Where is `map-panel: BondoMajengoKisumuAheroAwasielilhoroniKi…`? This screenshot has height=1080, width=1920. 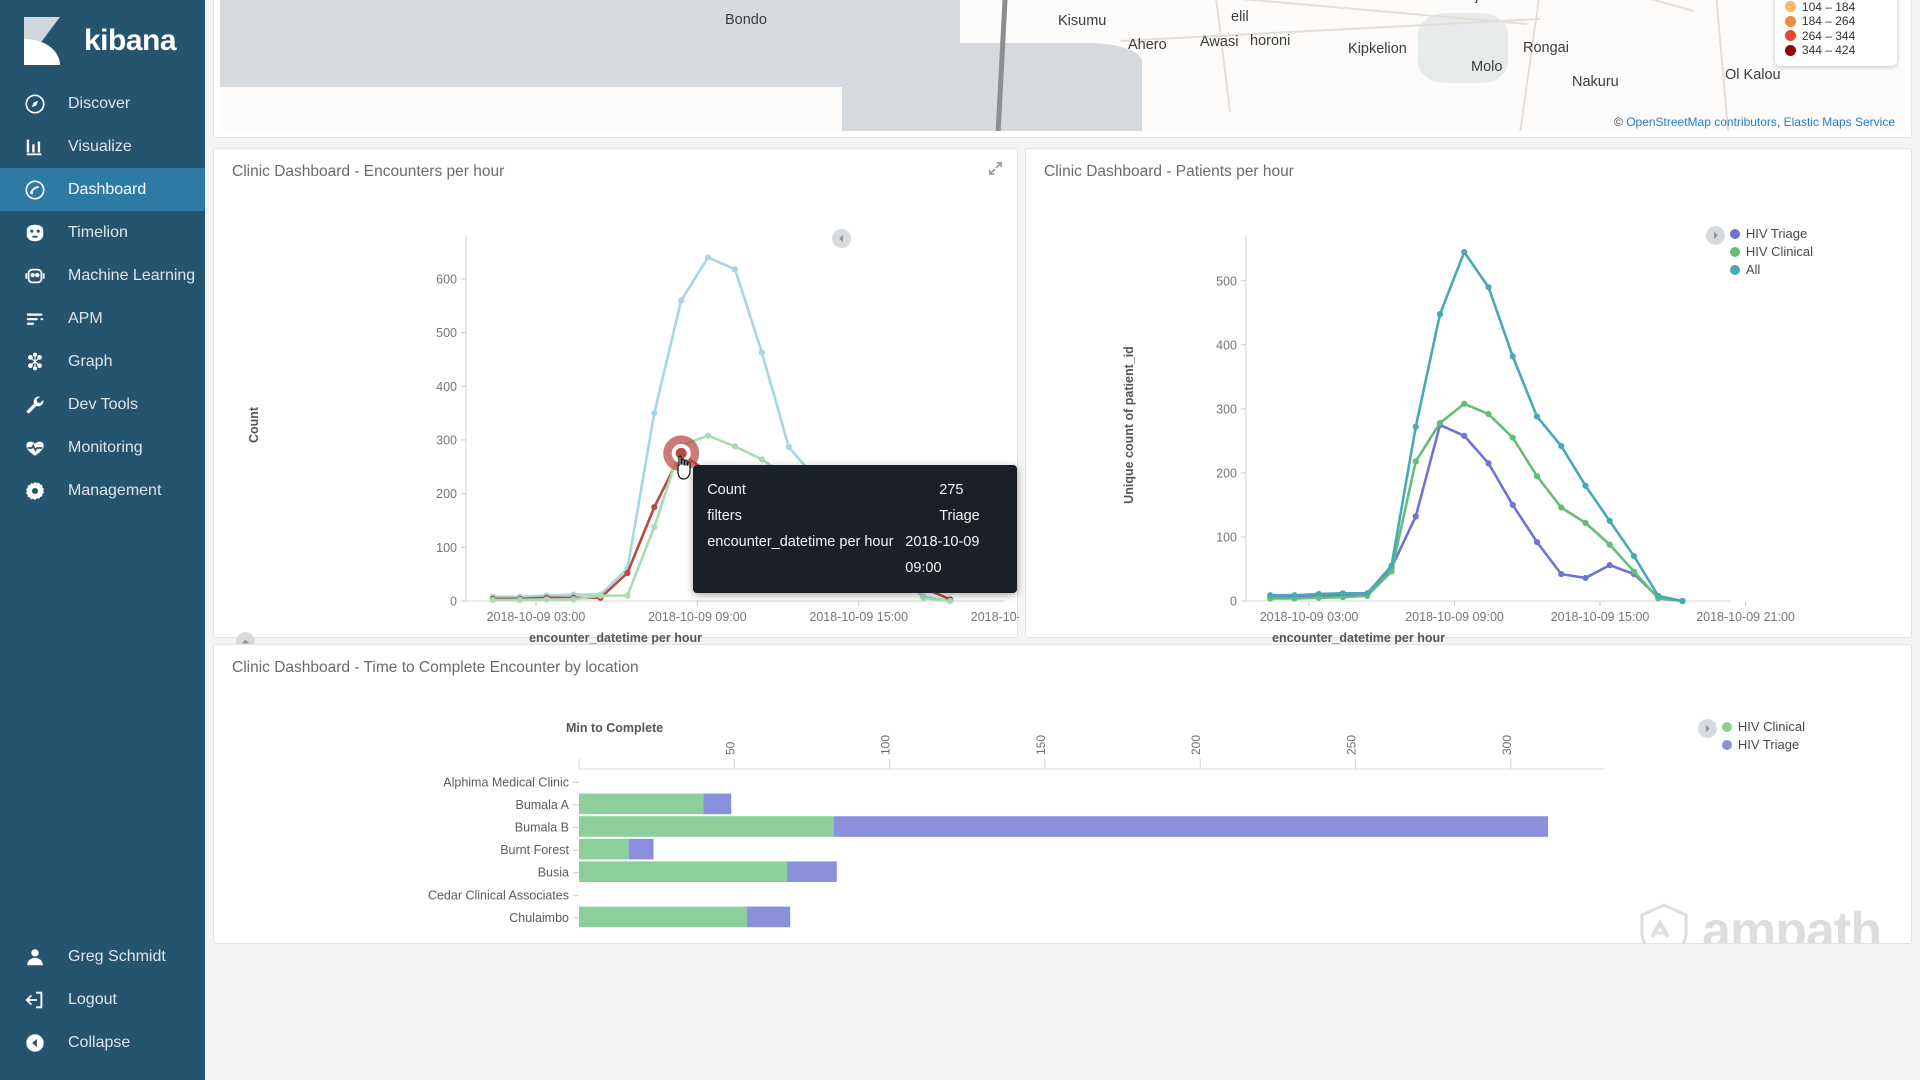
map-panel: BondoMajengoKisumuAheroAwasielilhoroniKi… is located at coordinates (1062, 69).